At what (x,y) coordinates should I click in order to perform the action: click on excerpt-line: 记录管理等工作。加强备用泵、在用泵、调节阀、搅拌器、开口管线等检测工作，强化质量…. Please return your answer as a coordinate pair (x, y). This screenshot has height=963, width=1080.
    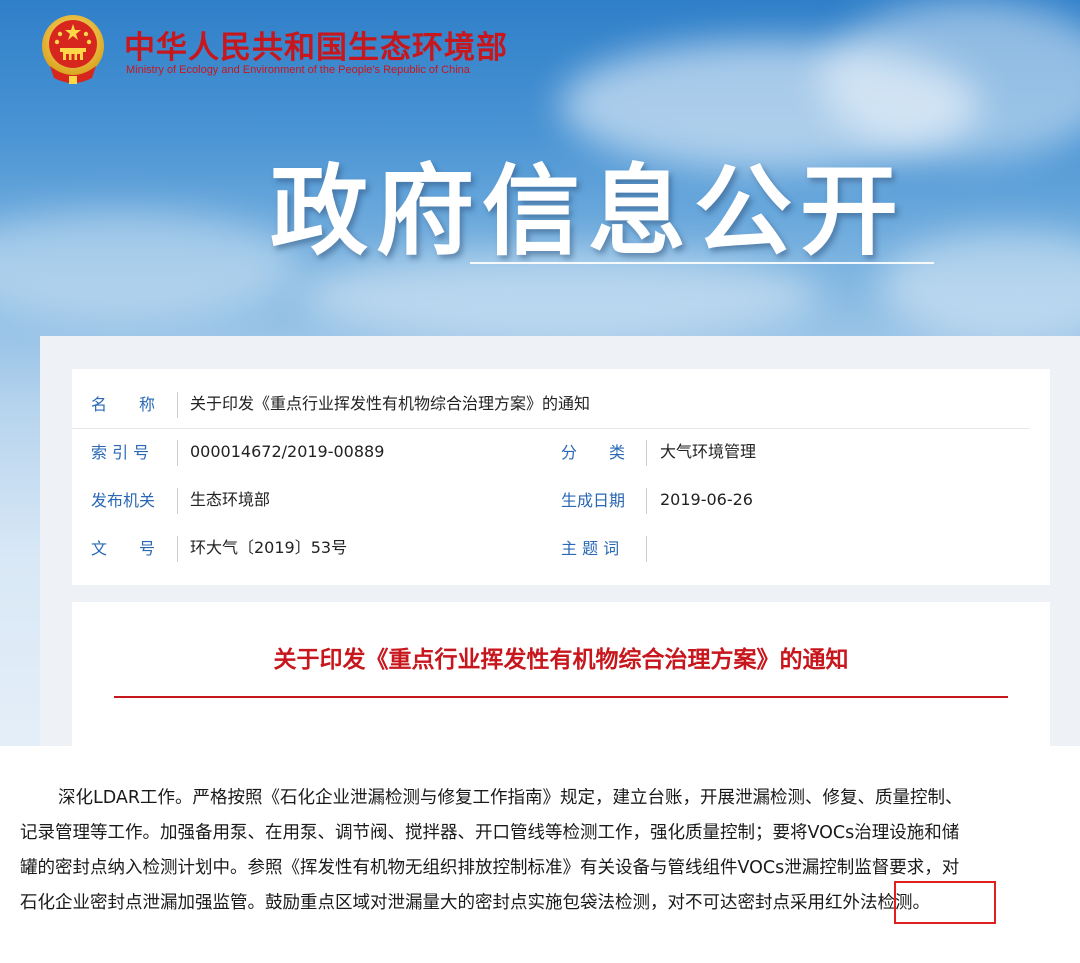
    Looking at the image, I should click on (490, 833).